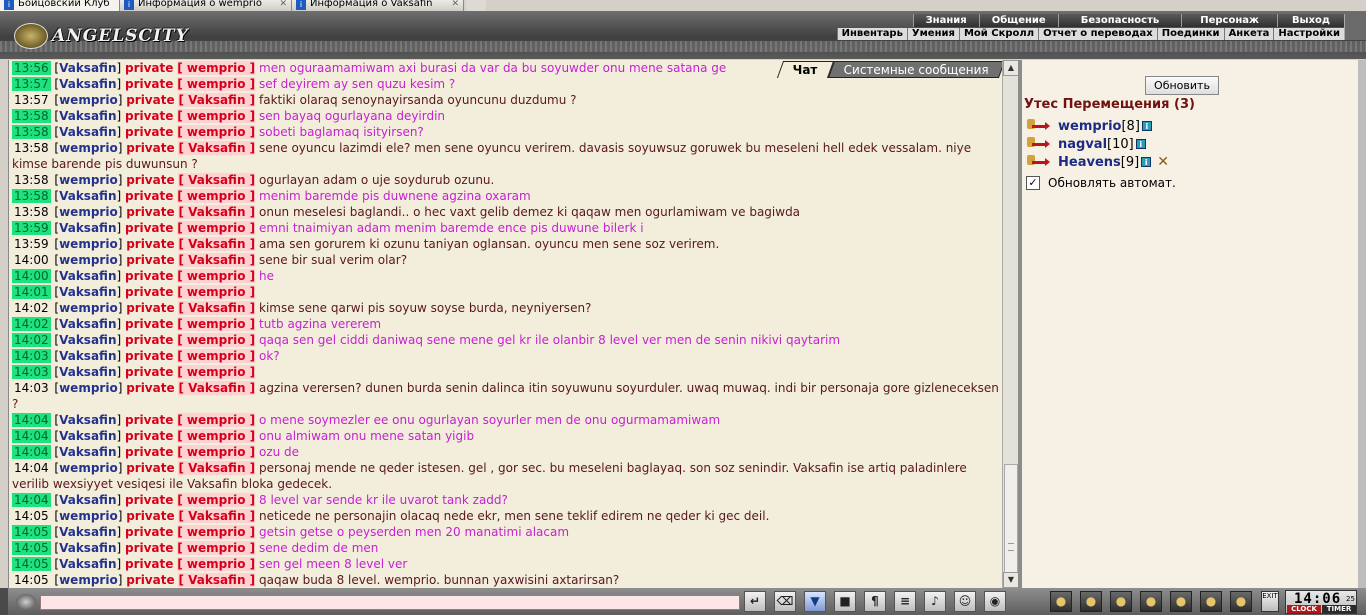 The image size is (1366, 615). Describe the element at coordinates (60, 5) in the screenshot. I see `browser-tab-1: i Бойцовский Клуб` at that location.